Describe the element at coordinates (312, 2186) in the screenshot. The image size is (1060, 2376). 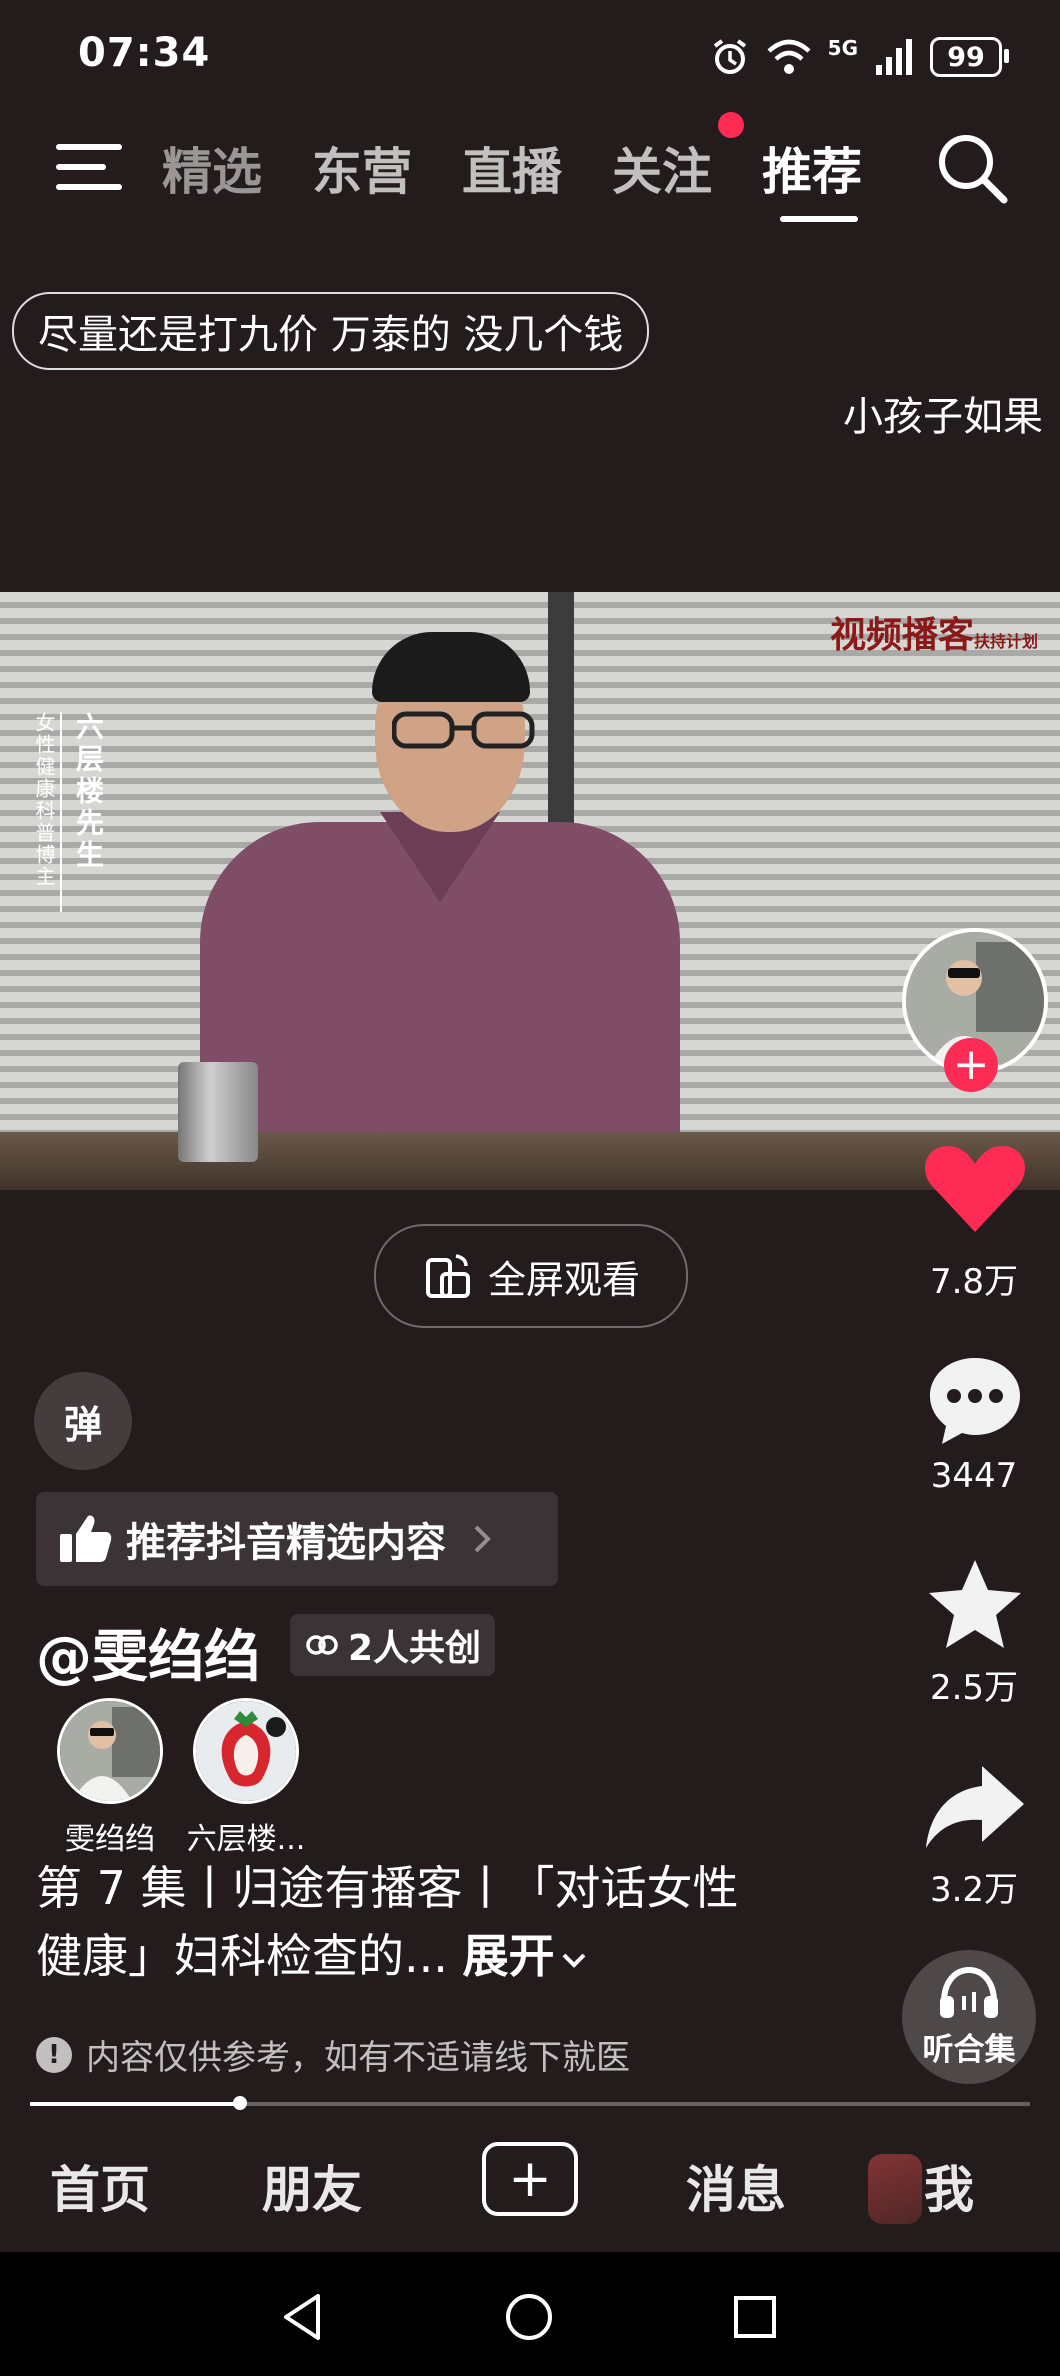
I see `nav-friends: 朋友` at that location.